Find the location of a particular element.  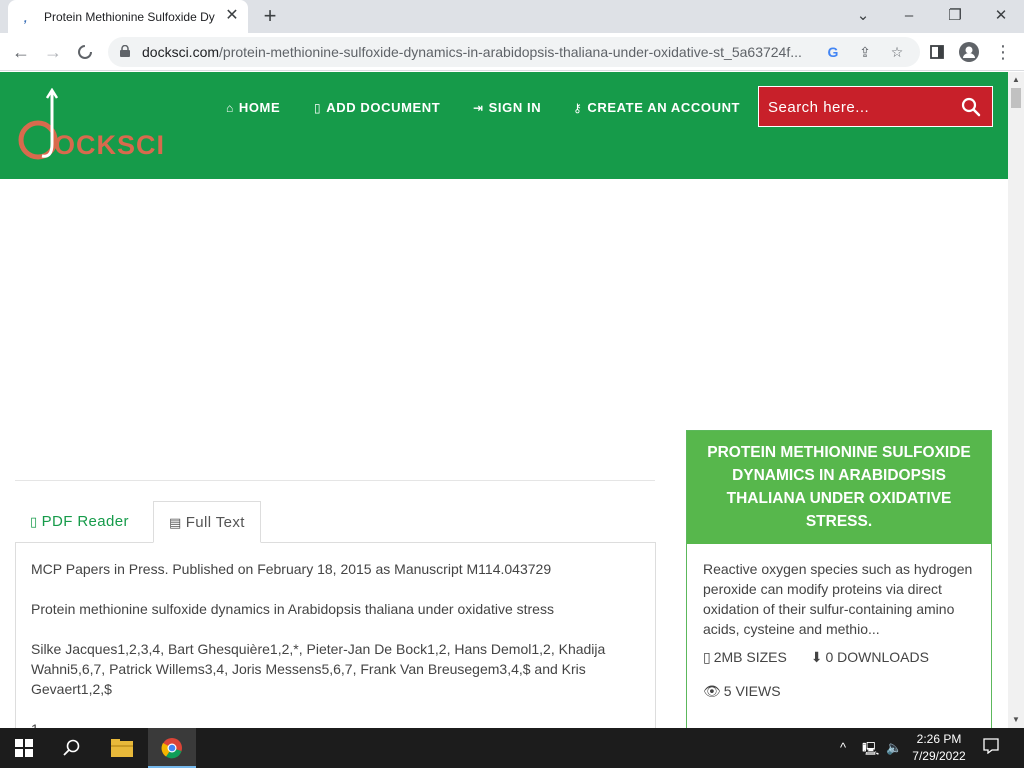

nav-home: ⌂ HOME is located at coordinates (253, 110).